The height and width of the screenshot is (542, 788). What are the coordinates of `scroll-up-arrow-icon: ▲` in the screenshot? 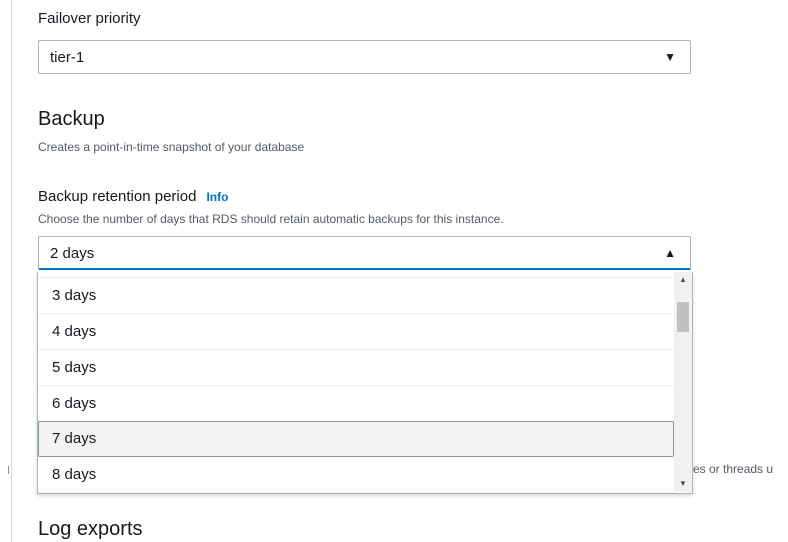 It's located at (683, 280).